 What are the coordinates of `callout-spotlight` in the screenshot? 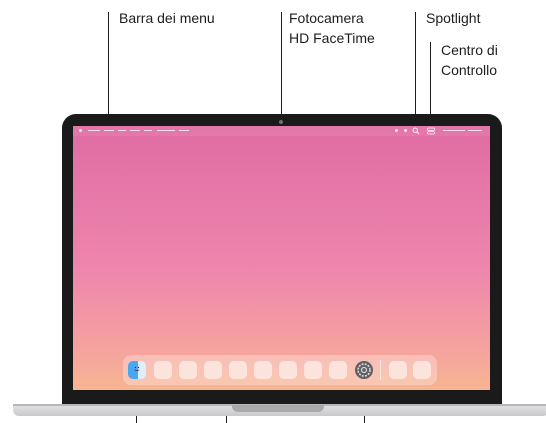 It's located at (415, 69).